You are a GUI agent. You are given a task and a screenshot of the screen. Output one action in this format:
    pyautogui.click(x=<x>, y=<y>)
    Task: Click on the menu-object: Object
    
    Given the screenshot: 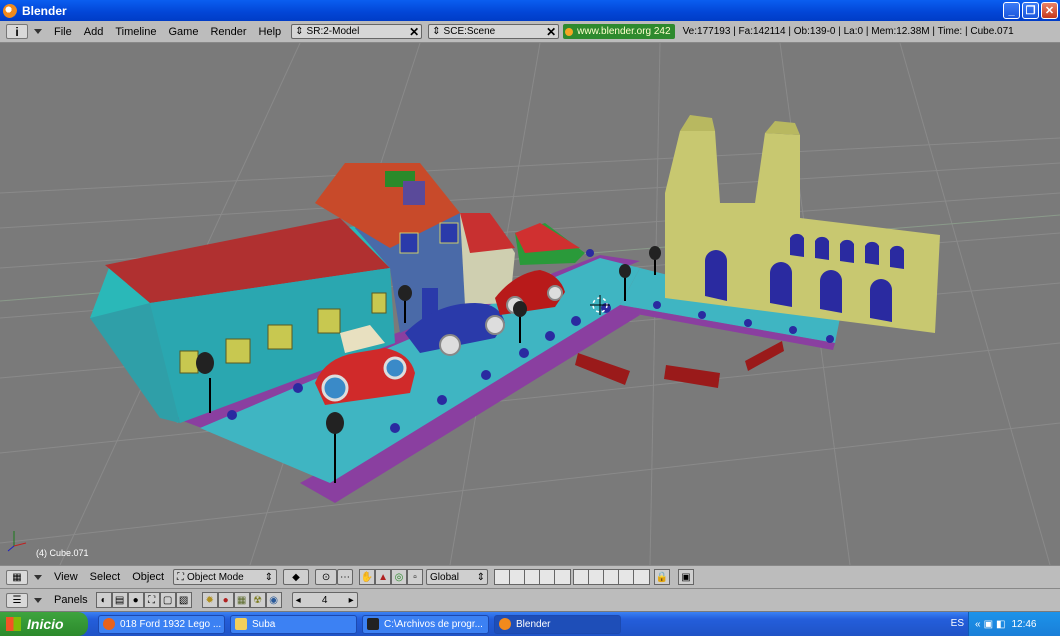 What is the action you would take?
    pyautogui.click(x=148, y=577)
    